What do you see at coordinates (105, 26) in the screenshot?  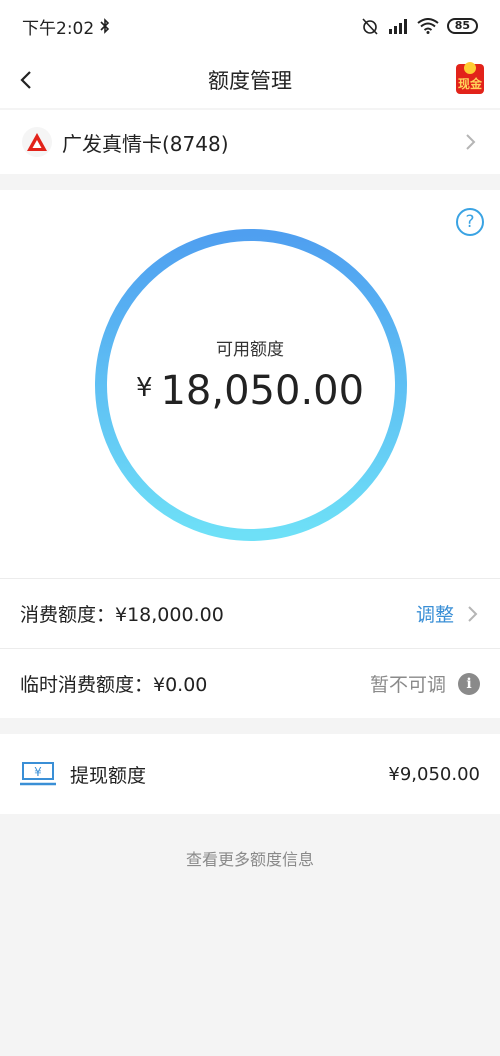 I see `bluetooth-icon` at bounding box center [105, 26].